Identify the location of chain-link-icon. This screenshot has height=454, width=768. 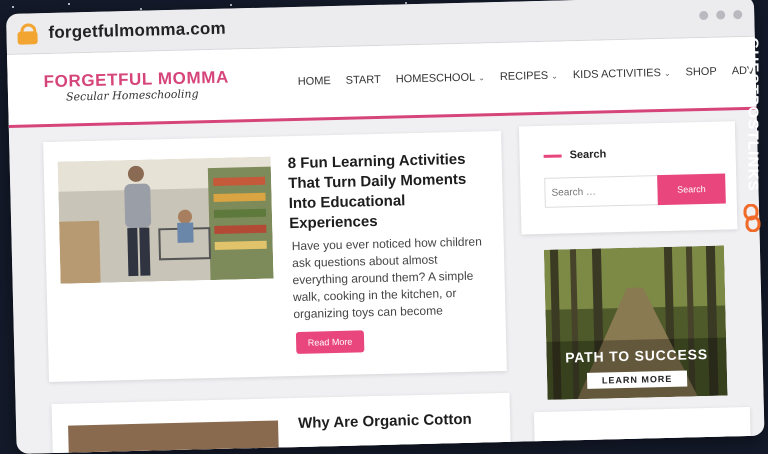
(752, 218).